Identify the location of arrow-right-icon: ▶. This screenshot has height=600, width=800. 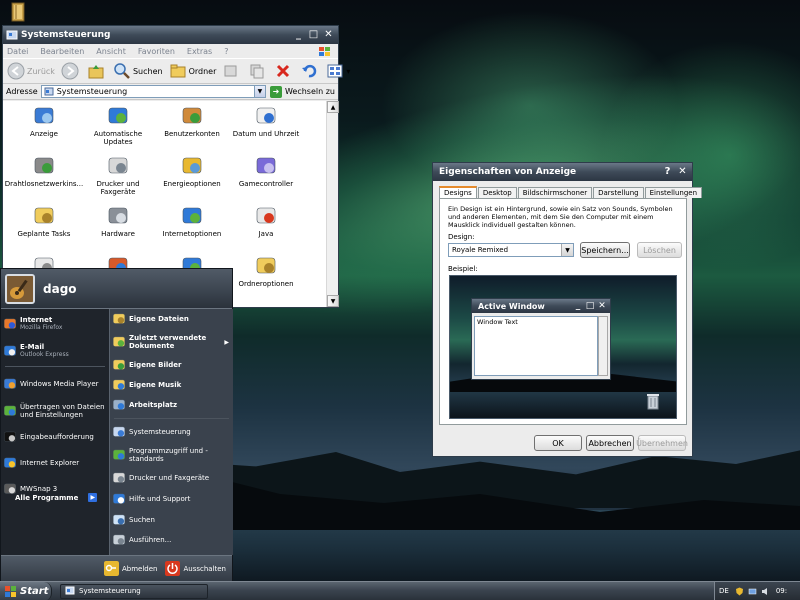
(226, 342).